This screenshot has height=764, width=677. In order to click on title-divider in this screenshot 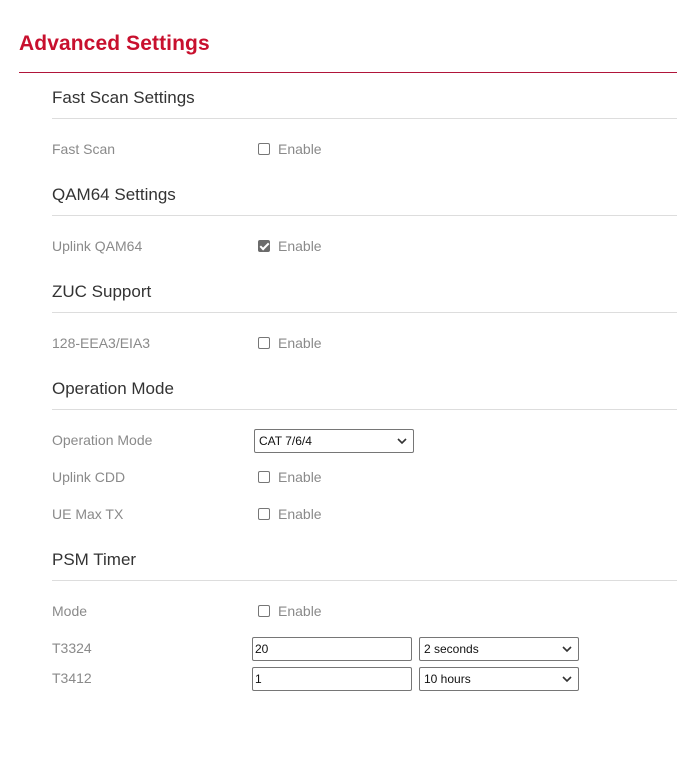, I will do `click(348, 72)`.